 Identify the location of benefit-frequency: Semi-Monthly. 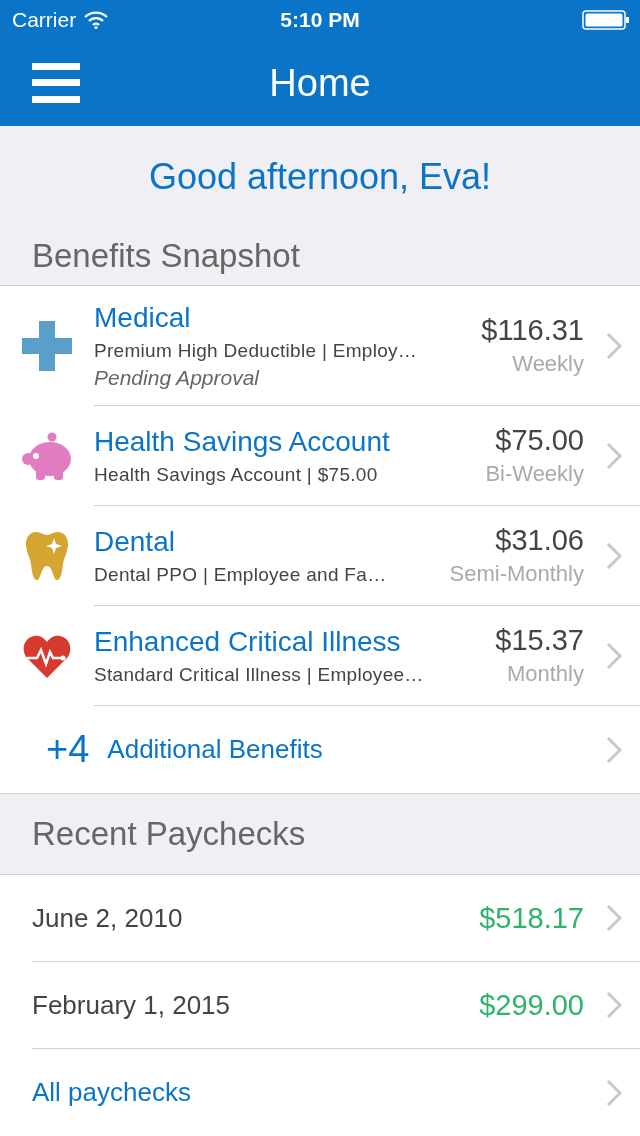
(516, 574).